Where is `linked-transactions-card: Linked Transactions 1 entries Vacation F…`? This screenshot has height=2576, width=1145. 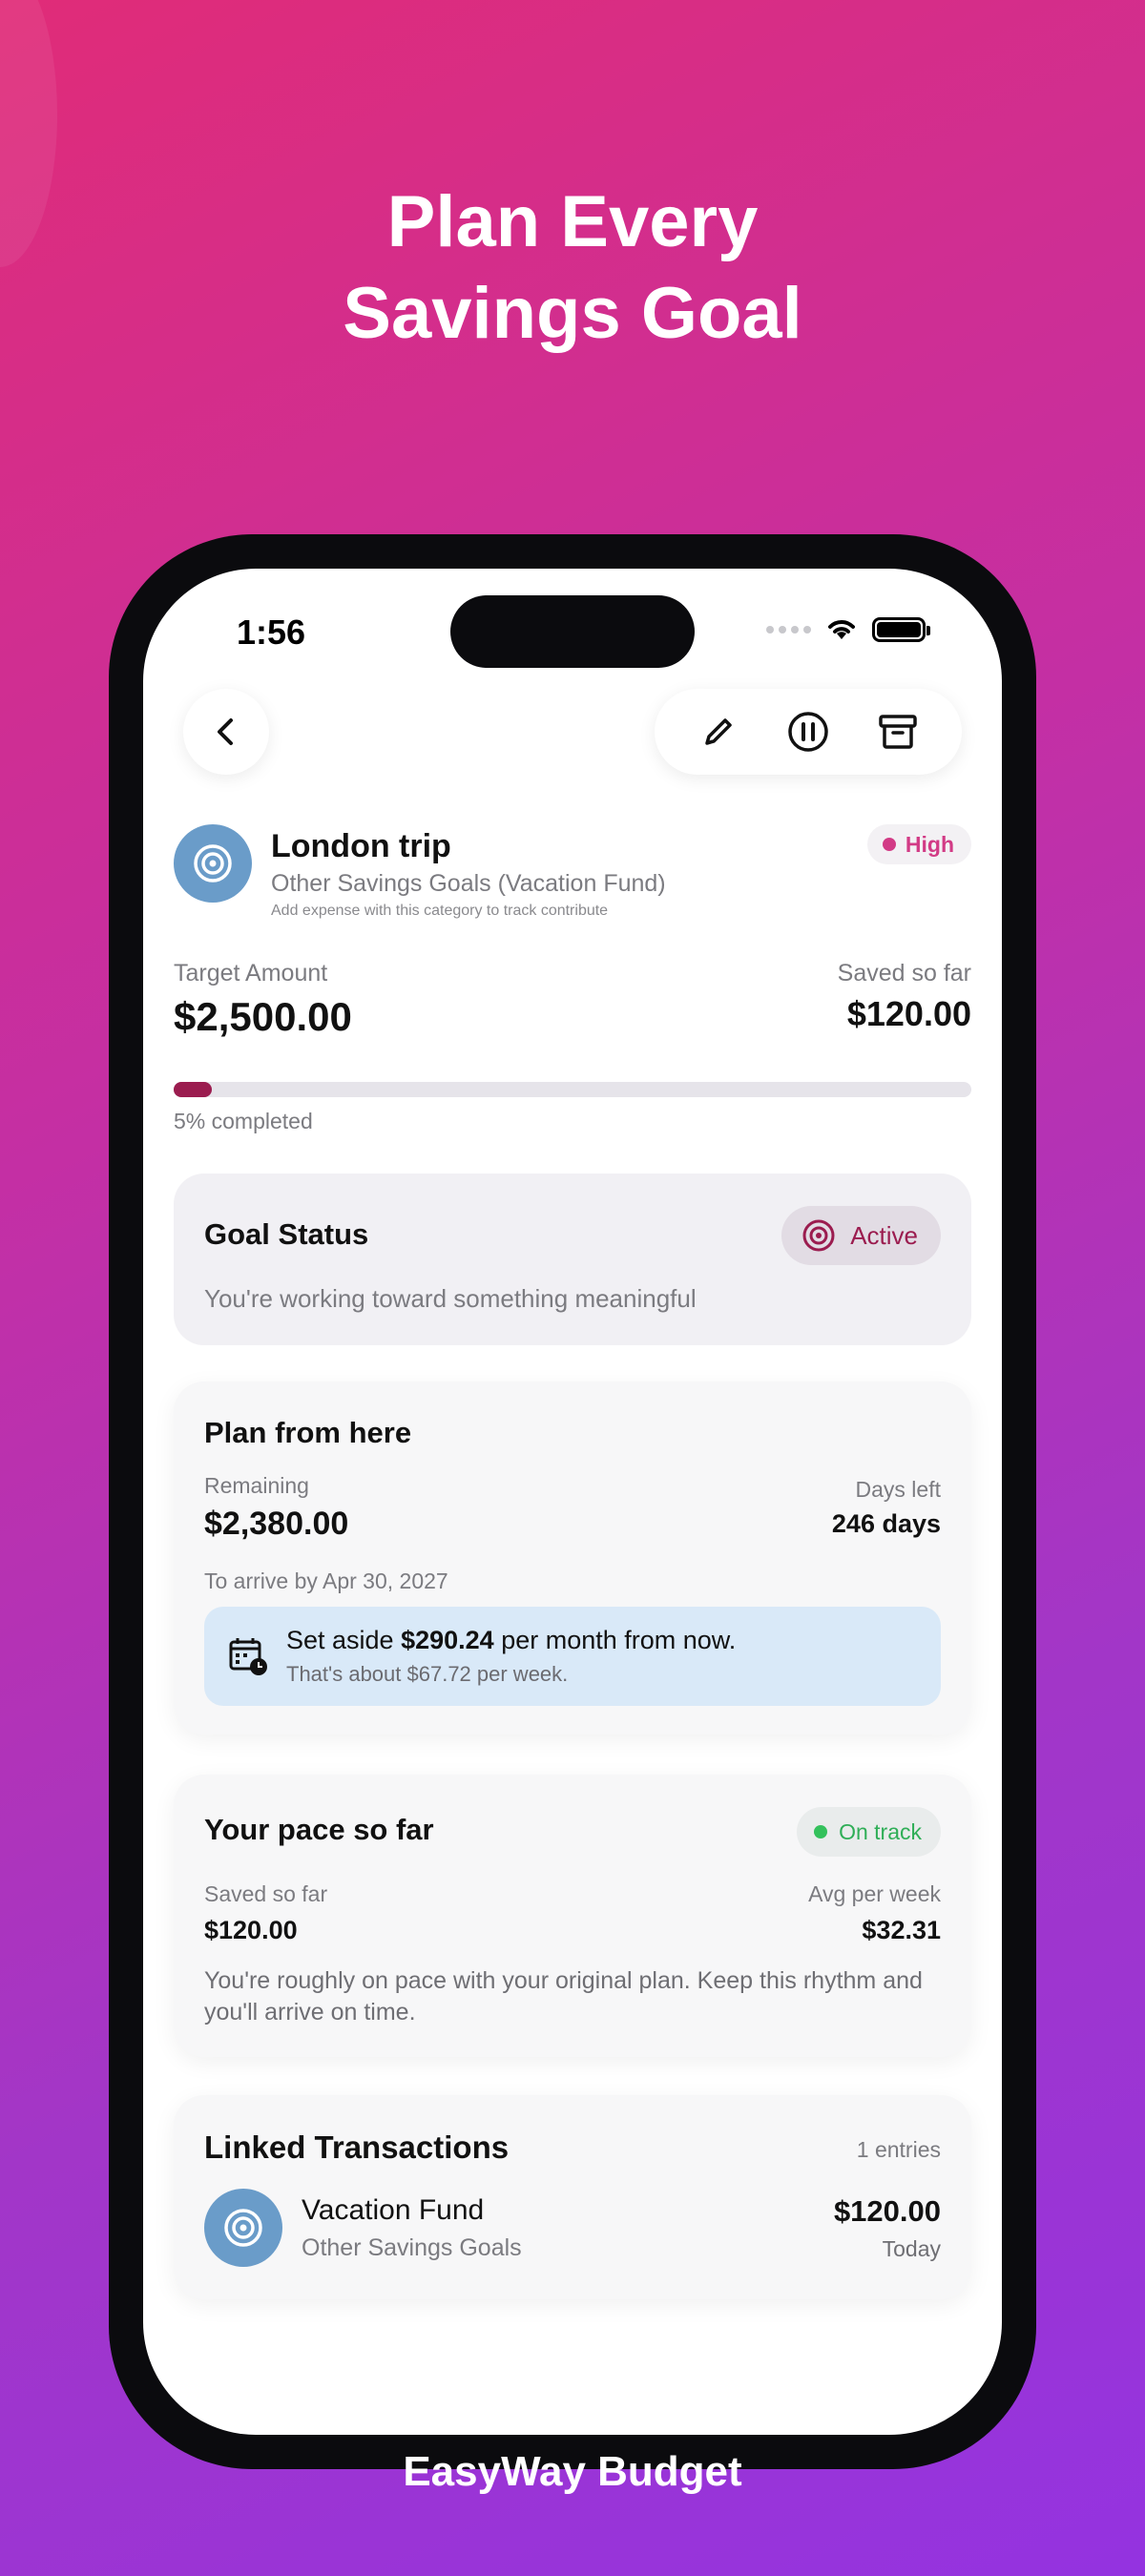
linked-transactions-card: Linked Transactions 1 entries Vacation F… is located at coordinates (572, 2197).